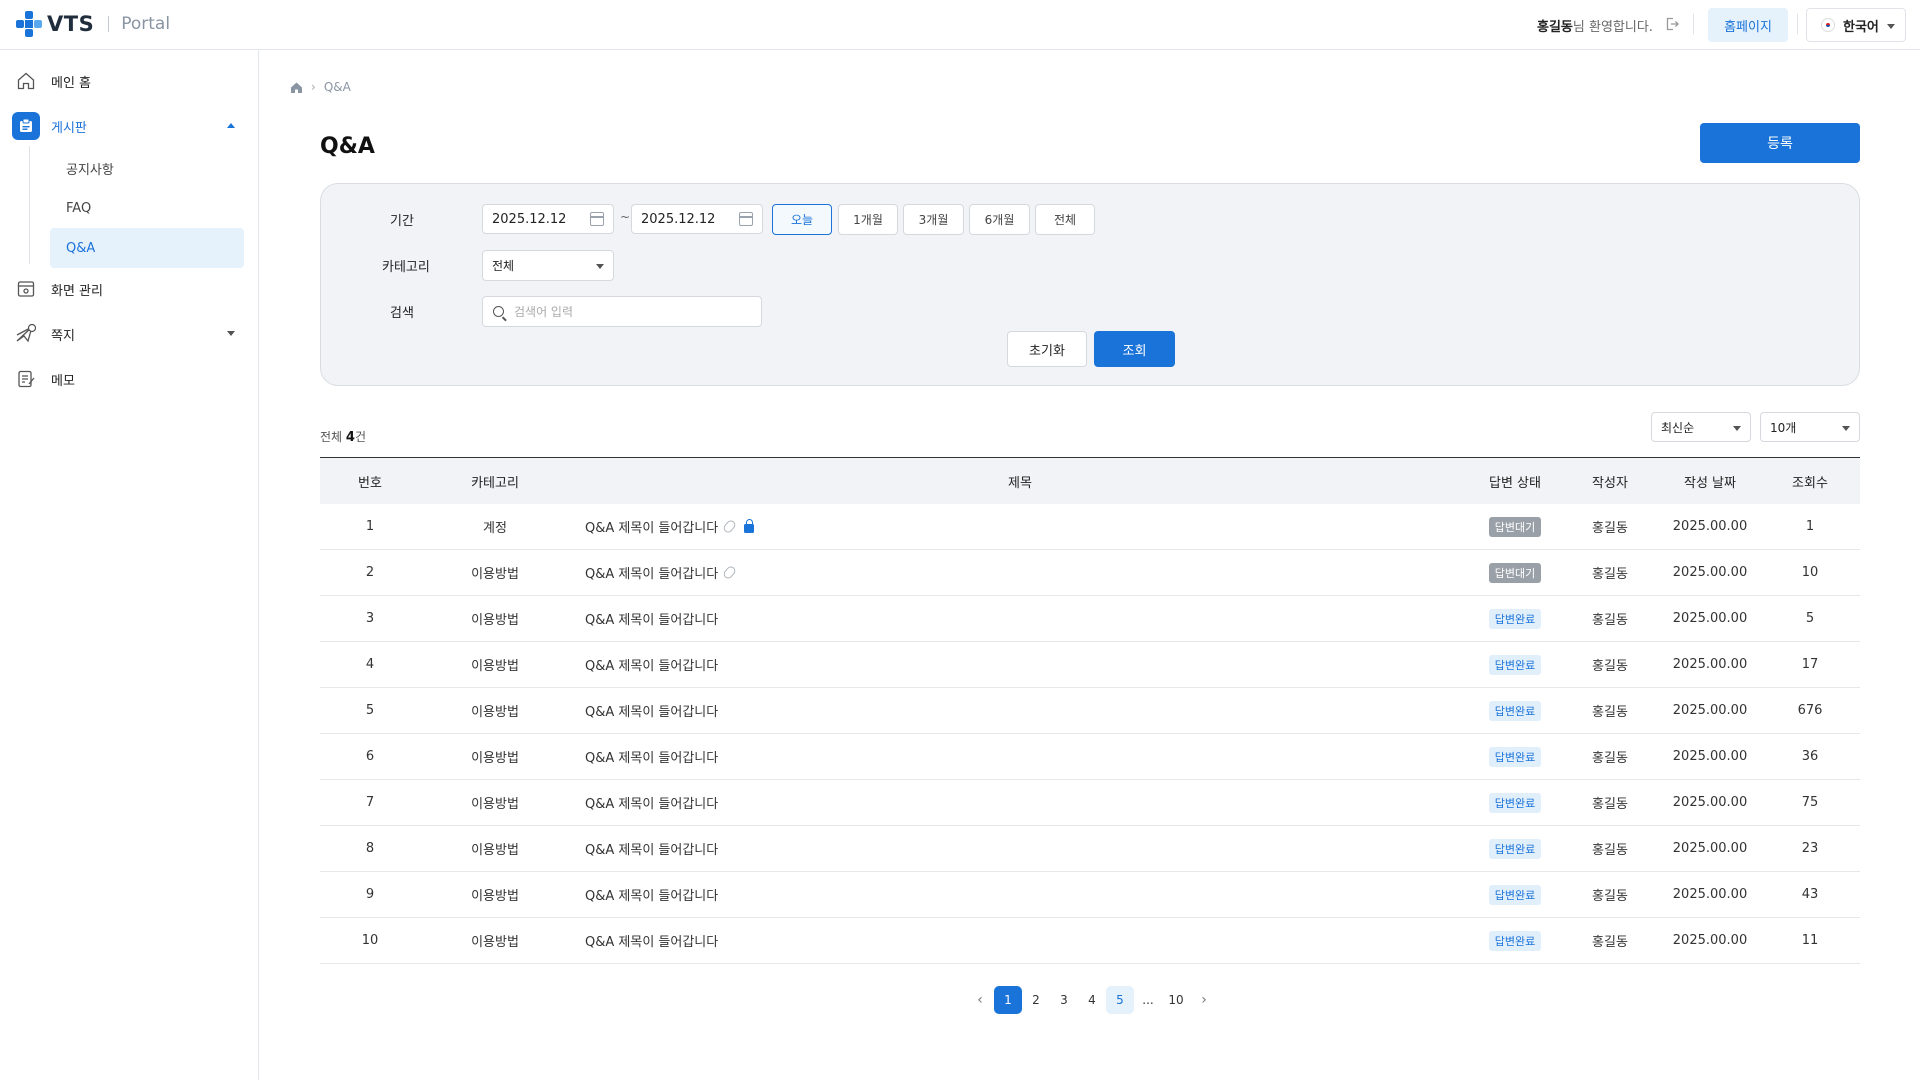 This screenshot has height=1080, width=1920. Describe the element at coordinates (730, 526) in the screenshot. I see `attachment-icon` at that location.